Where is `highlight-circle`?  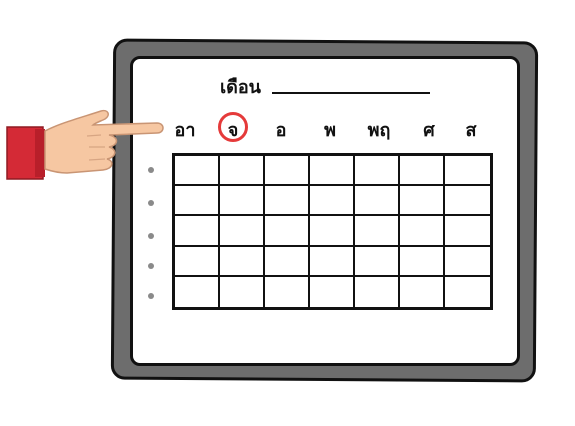 highlight-circle is located at coordinates (233, 127).